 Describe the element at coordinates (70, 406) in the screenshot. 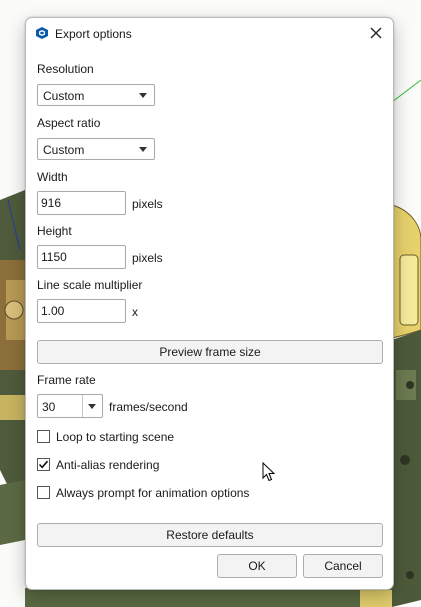

I see `frame-rate-select: 30` at that location.